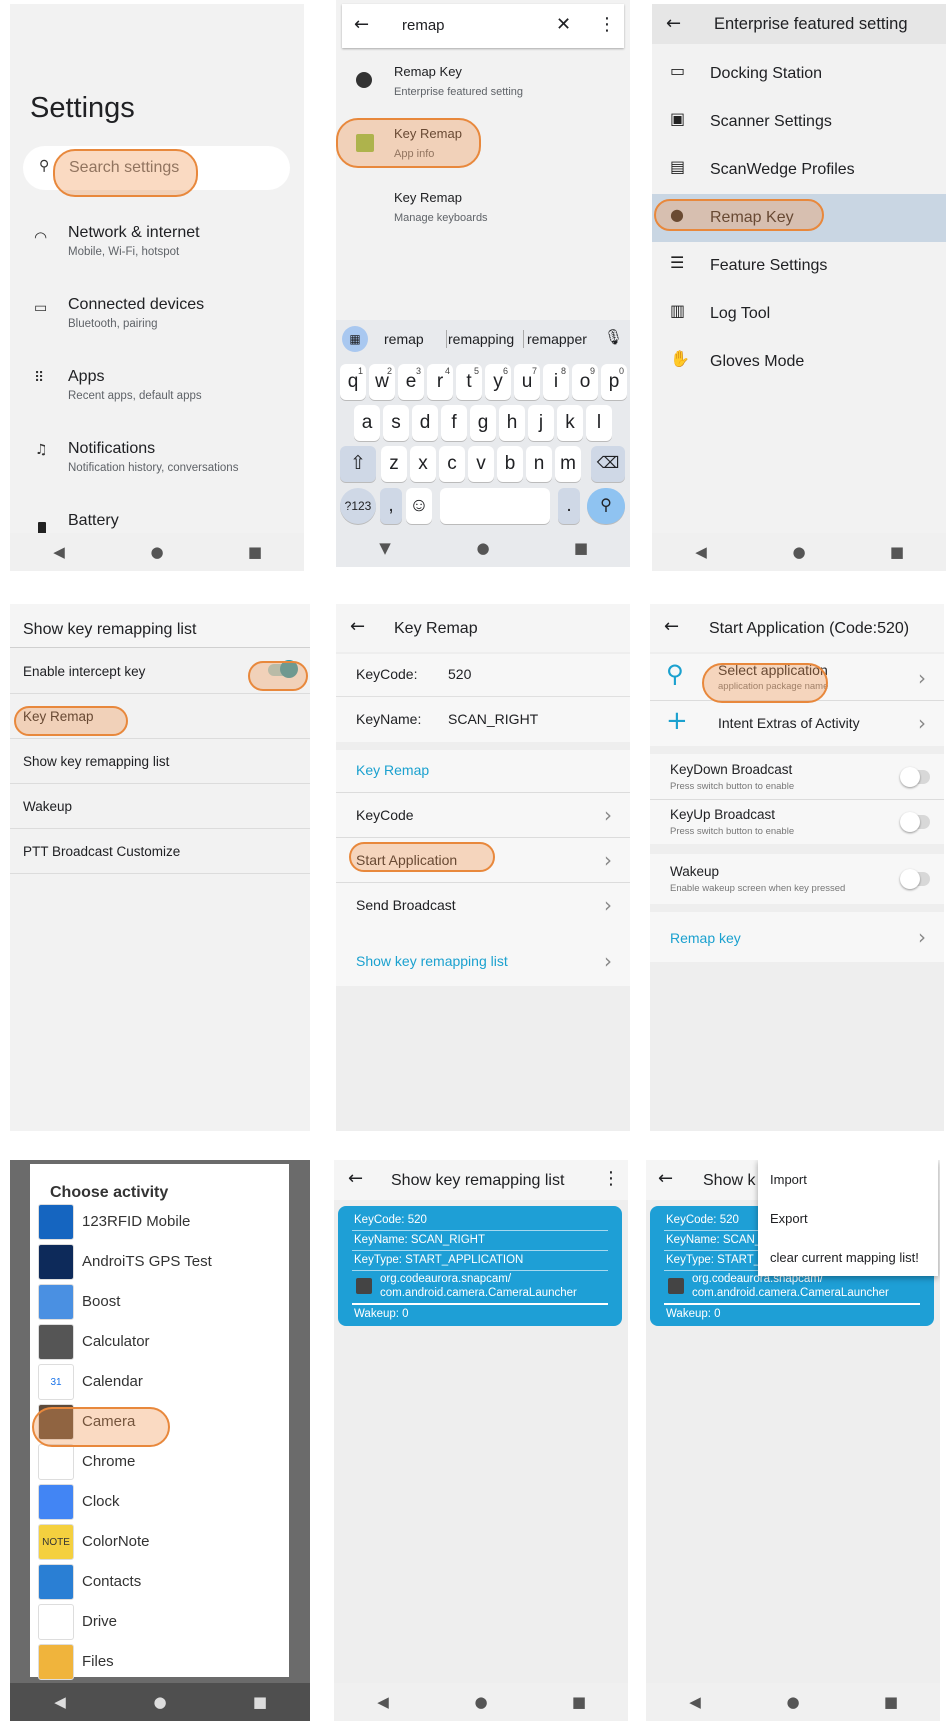 The image size is (946, 1721). Describe the element at coordinates (788, 1179) in the screenshot. I see `menu-item-import: Import` at that location.